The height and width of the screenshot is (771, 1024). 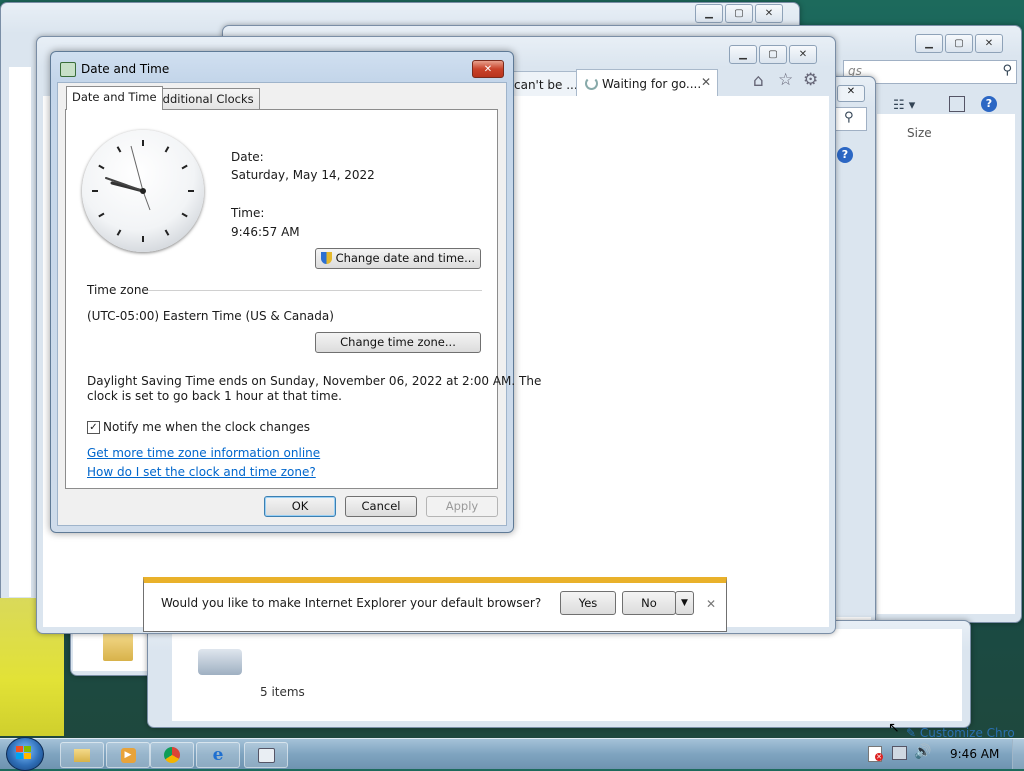 I want to click on time-label: Time:, so click(x=248, y=213).